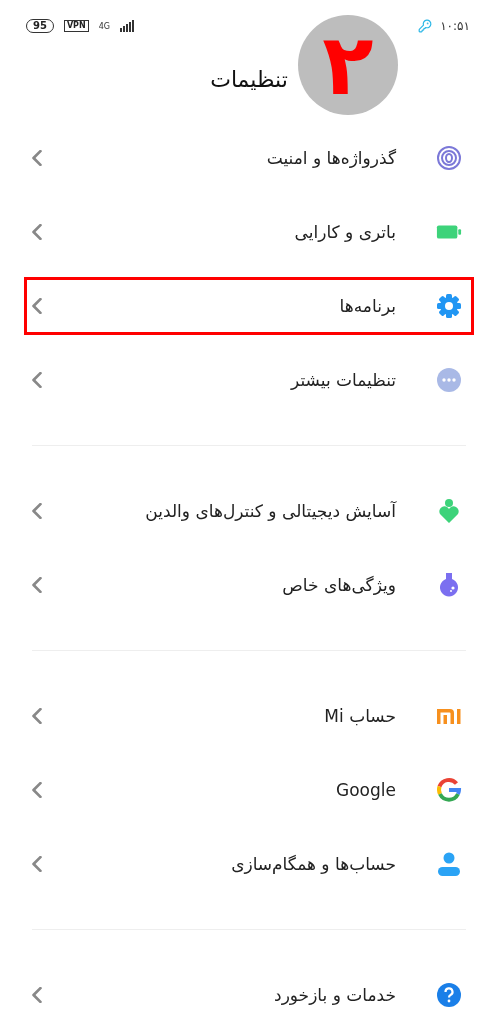  What do you see at coordinates (219, 380) in the screenshot?
I see `settings-item: تنظیمات بیشتر` at bounding box center [219, 380].